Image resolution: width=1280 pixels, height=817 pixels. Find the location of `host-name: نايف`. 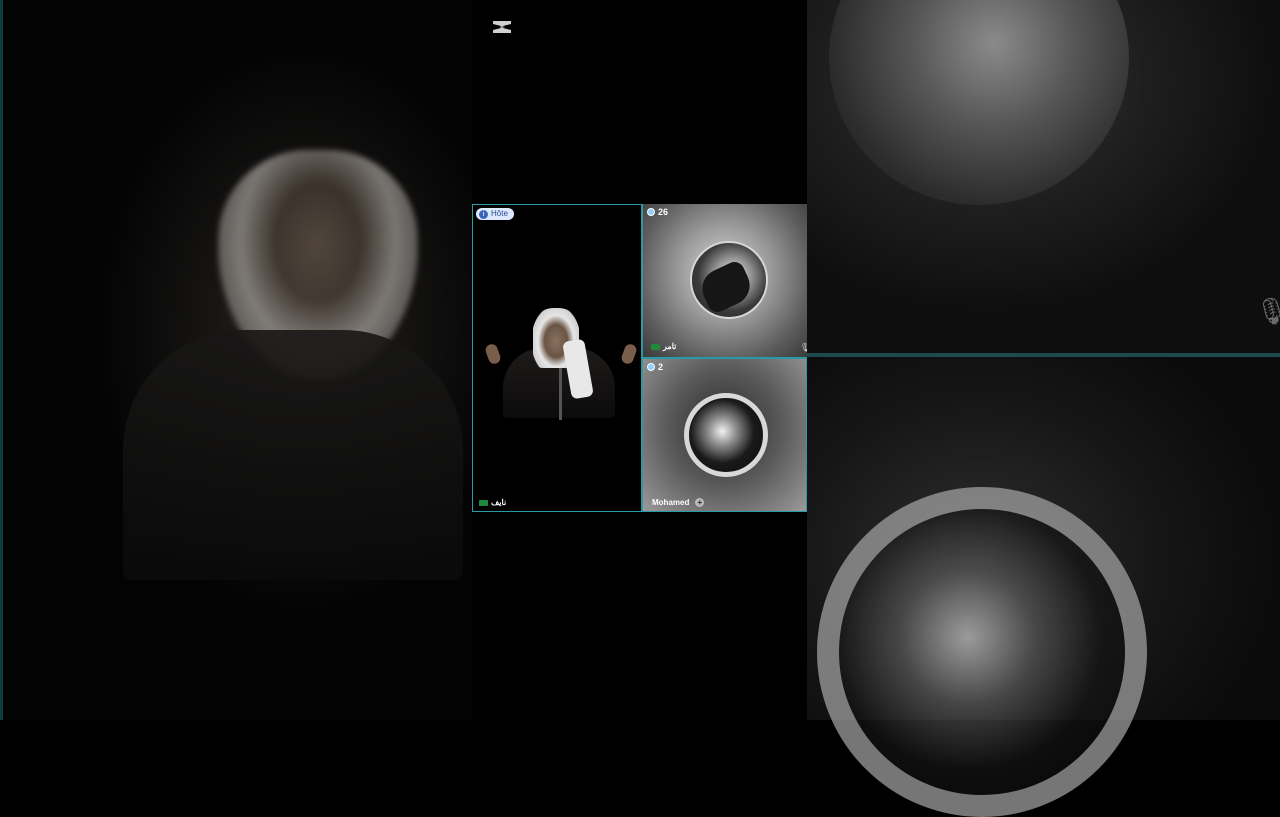

host-name: نايف is located at coordinates (499, 502).